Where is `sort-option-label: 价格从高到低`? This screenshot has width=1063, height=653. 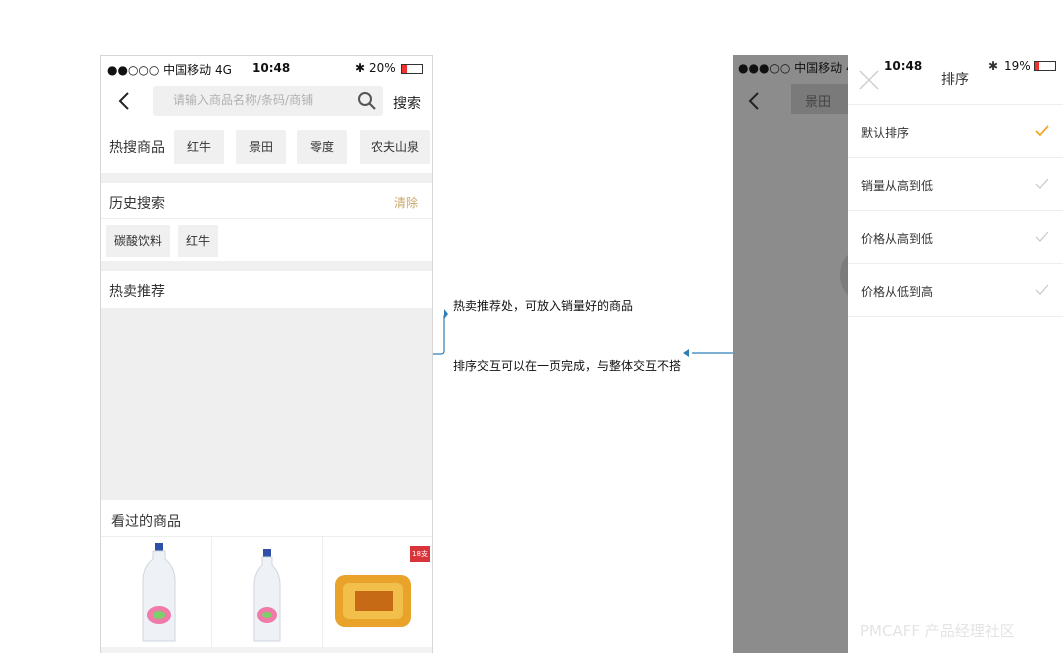 sort-option-label: 价格从高到低 is located at coordinates (897, 239).